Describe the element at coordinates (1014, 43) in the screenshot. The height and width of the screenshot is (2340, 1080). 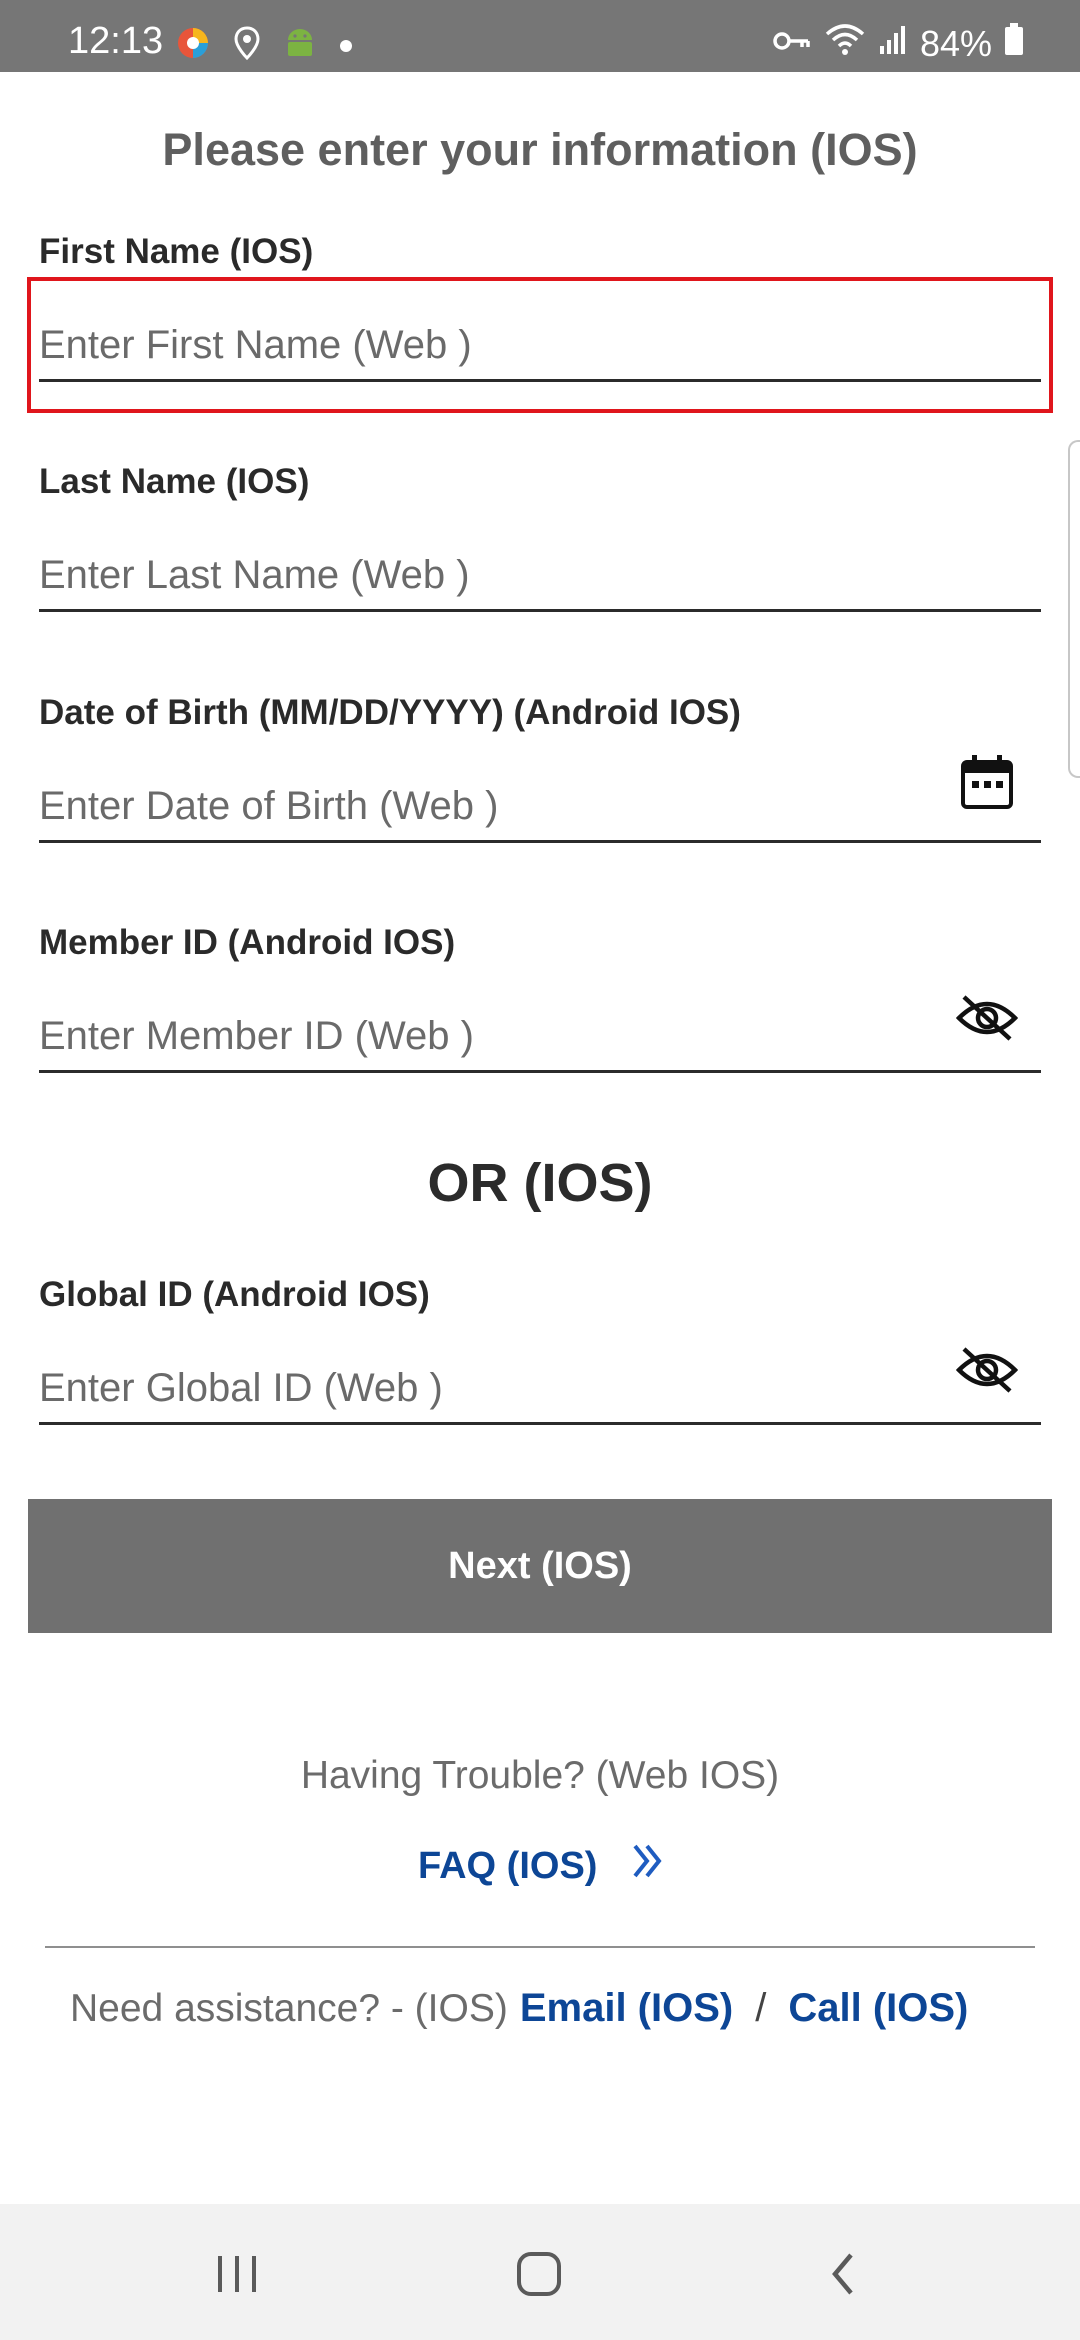
I see `battery-icon` at that location.